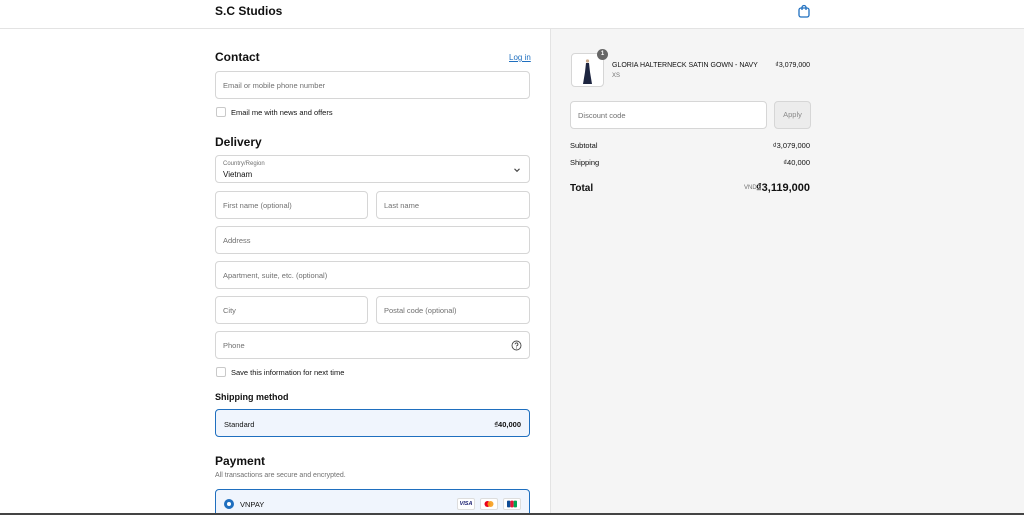 This screenshot has height=515, width=1024. I want to click on delivery-title: Delivery, so click(238, 142).